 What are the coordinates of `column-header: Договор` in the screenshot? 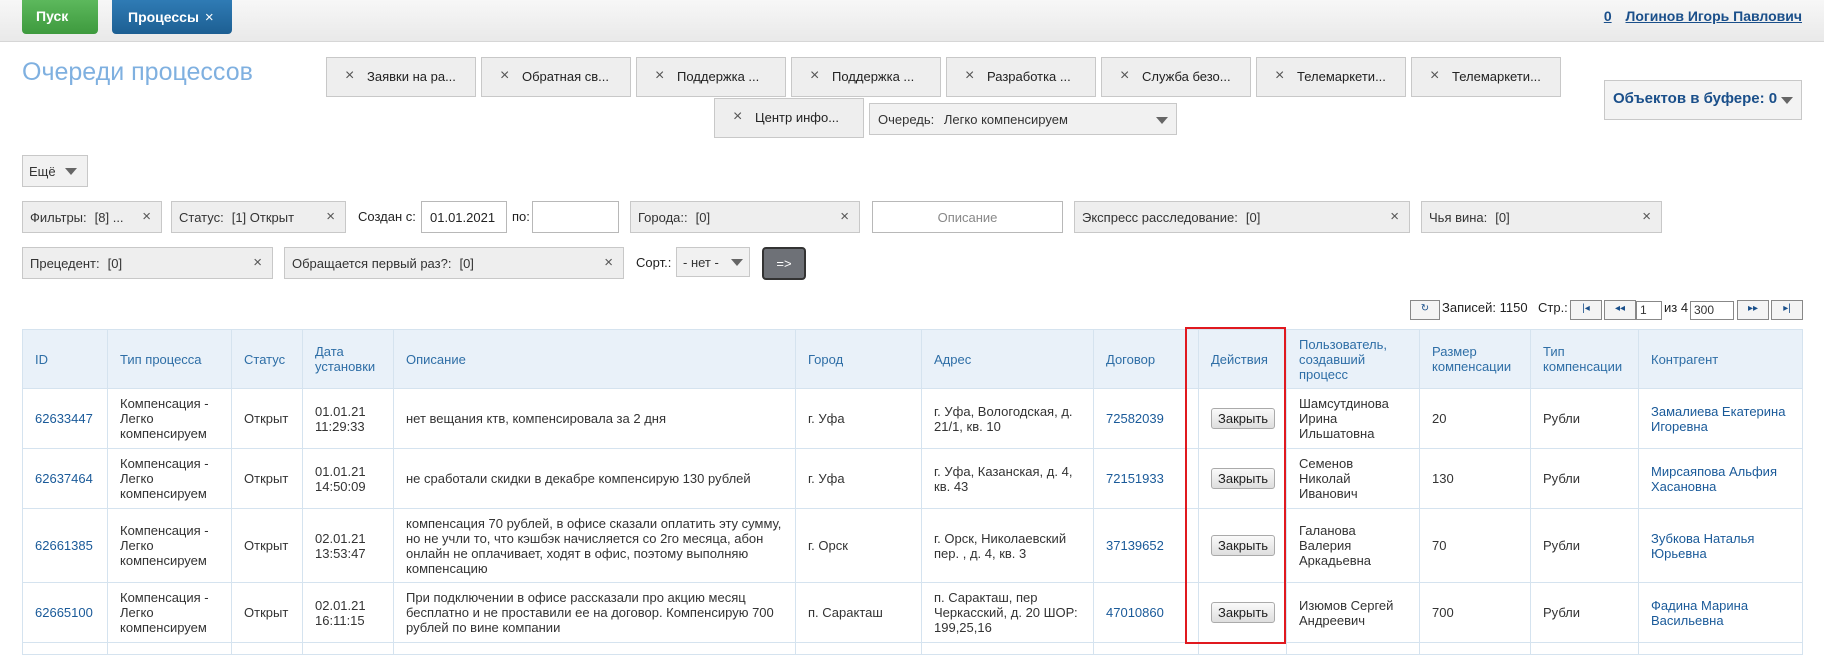 It's located at (1146, 359).